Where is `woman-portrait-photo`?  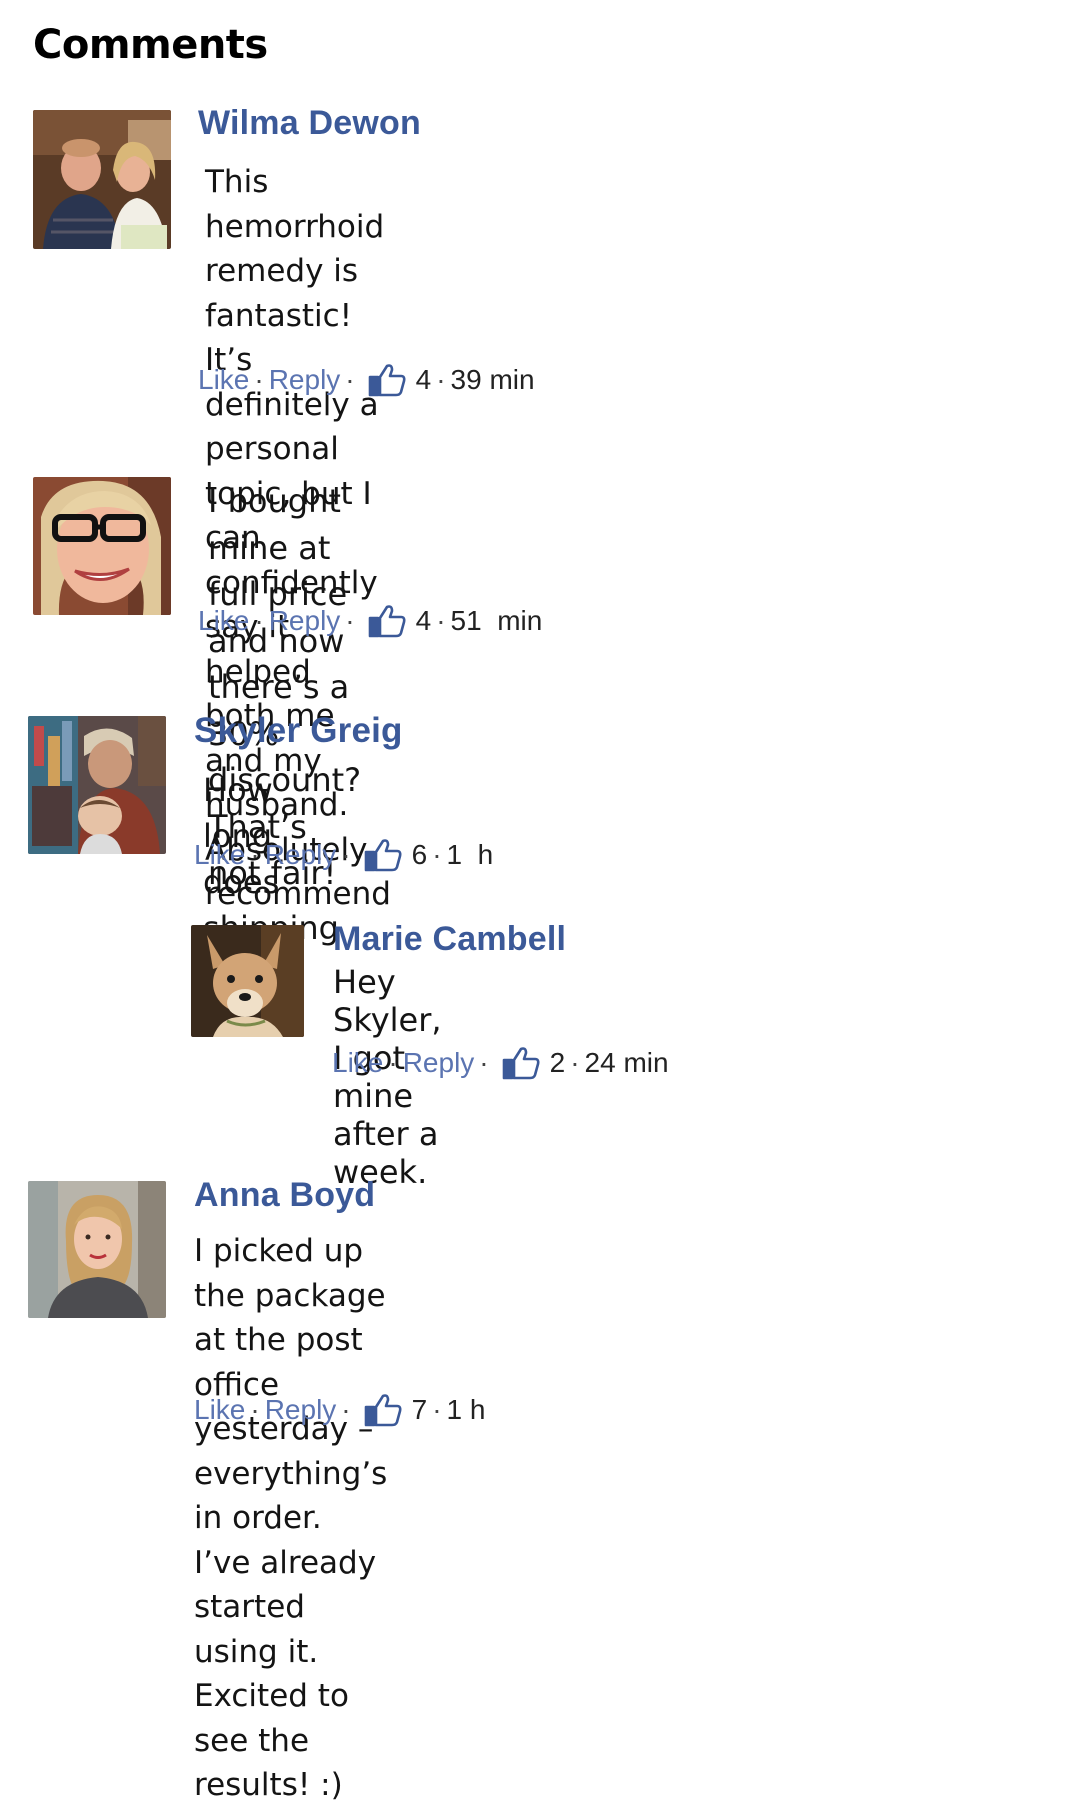 woman-portrait-photo is located at coordinates (97, 1249).